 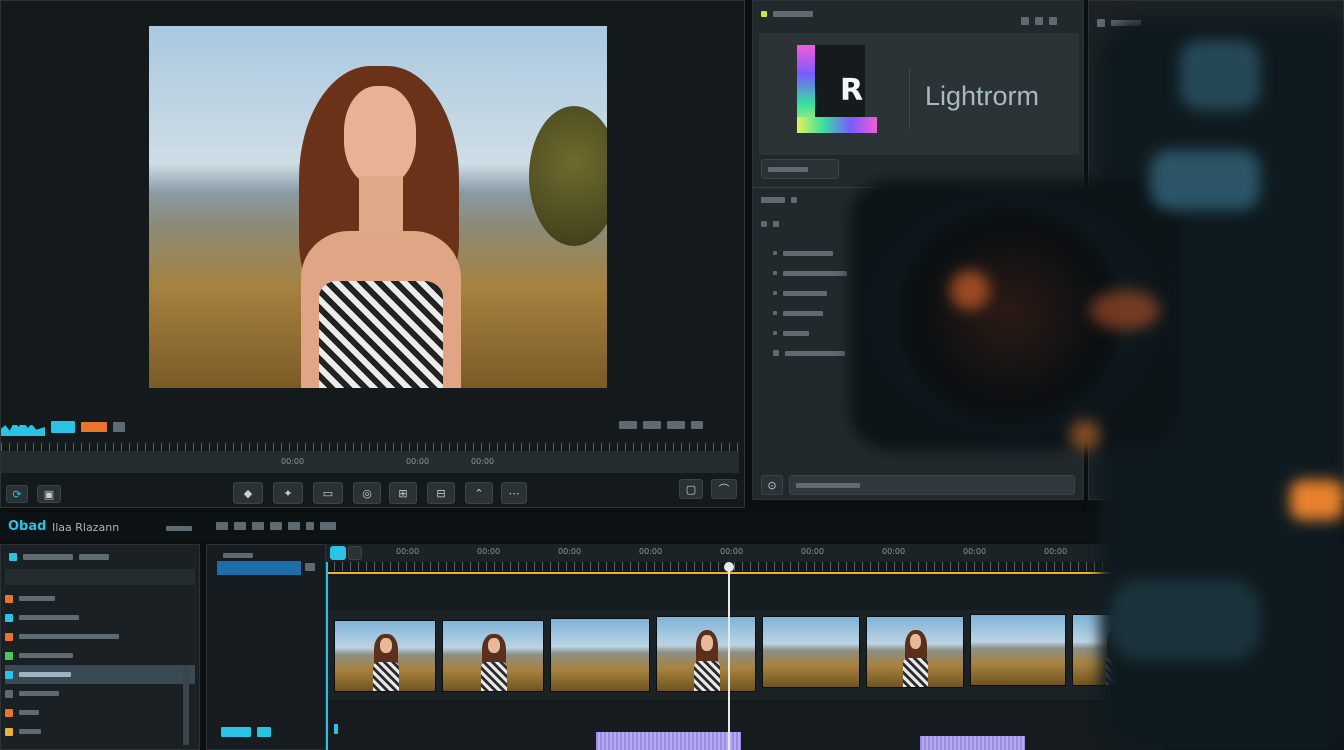 I want to click on playhead, so click(x=729, y=658).